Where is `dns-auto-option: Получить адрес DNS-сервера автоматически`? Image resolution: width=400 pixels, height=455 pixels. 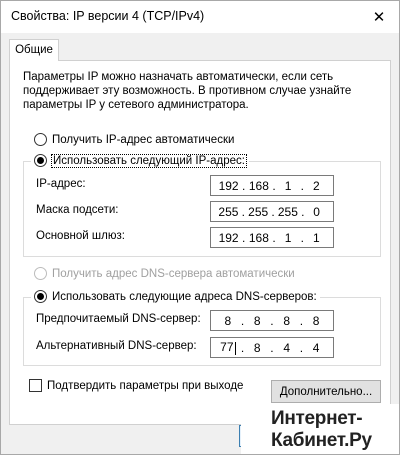
dns-auto-option: Получить адрес DNS-сервера автоматически is located at coordinates (164, 273).